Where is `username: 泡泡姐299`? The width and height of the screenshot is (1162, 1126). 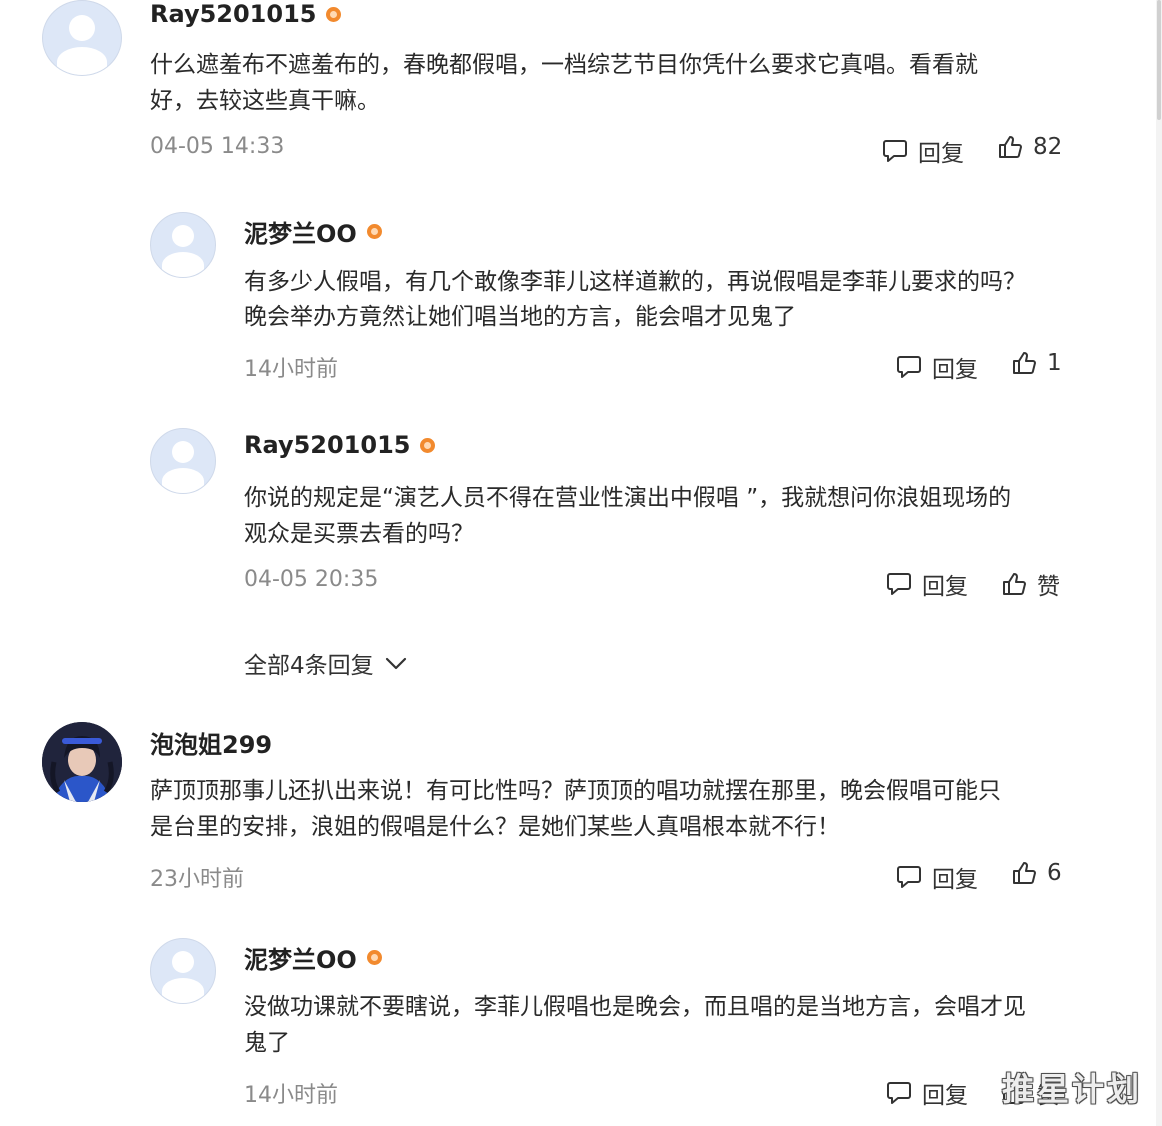
username: 泡泡姐299 is located at coordinates (211, 742).